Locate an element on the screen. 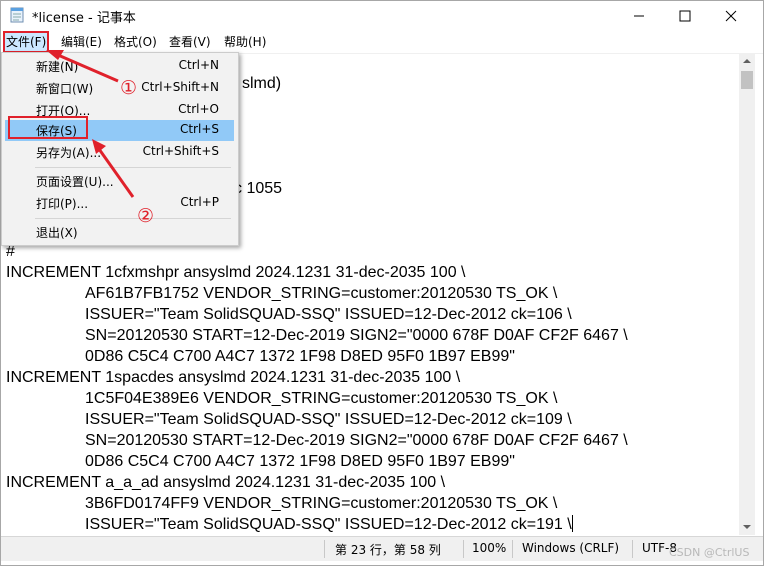 This screenshot has width=764, height=566. annotation-overlay is located at coordinates (90, 124).